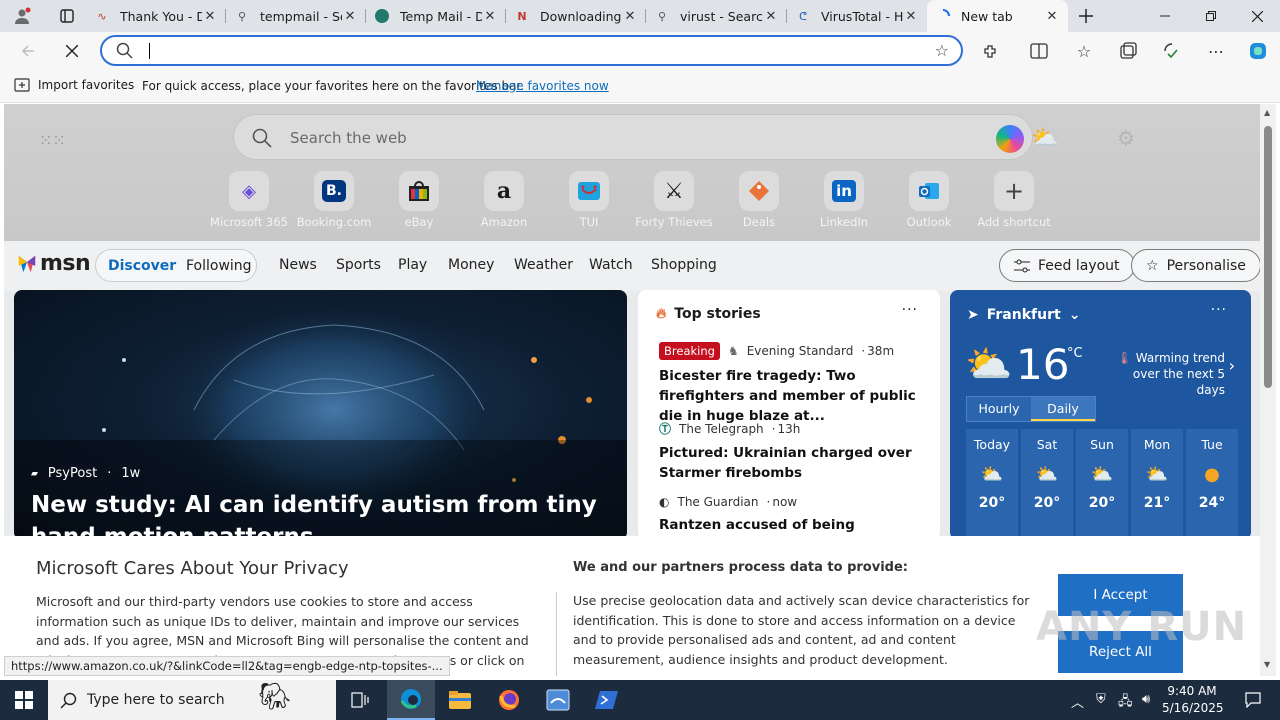 The height and width of the screenshot is (720, 1280). Describe the element at coordinates (942, 50) in the screenshot. I see `favorite-star-icon: ☆` at that location.